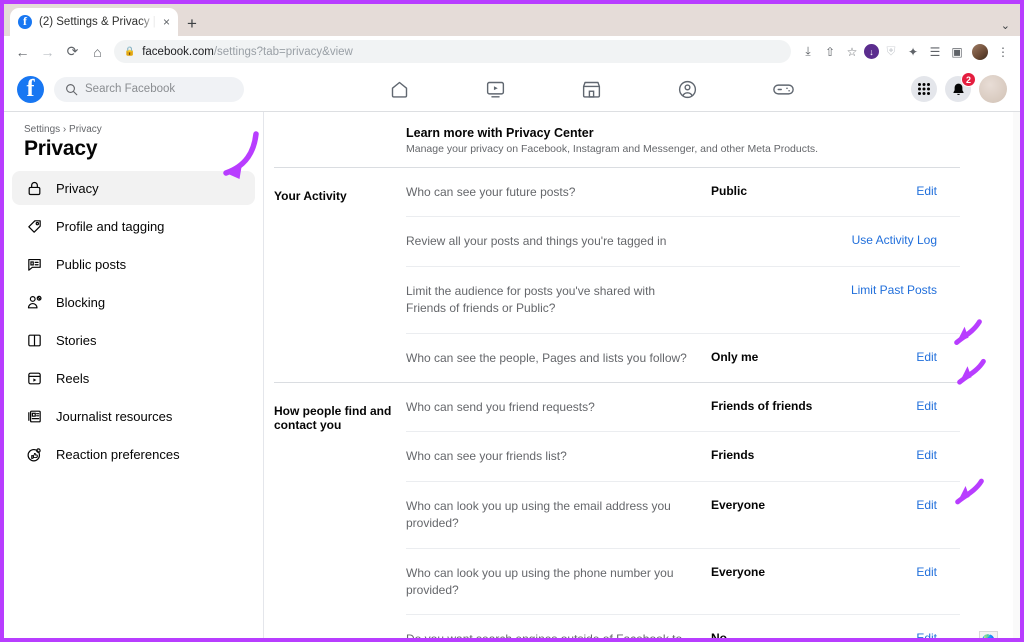 This screenshot has height=642, width=1024. I want to click on row-value: No, so click(719, 636).